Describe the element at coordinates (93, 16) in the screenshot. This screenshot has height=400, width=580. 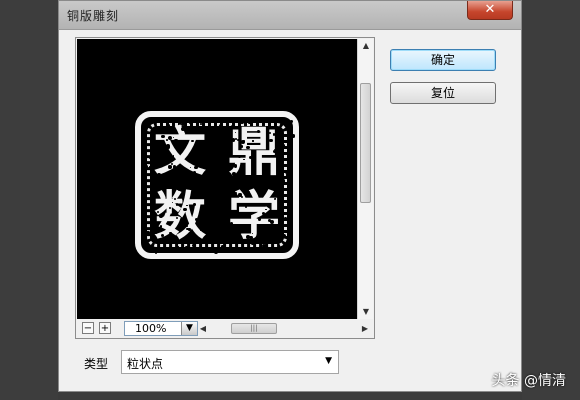
I see `dialog-title: 铜版雕刻` at that location.